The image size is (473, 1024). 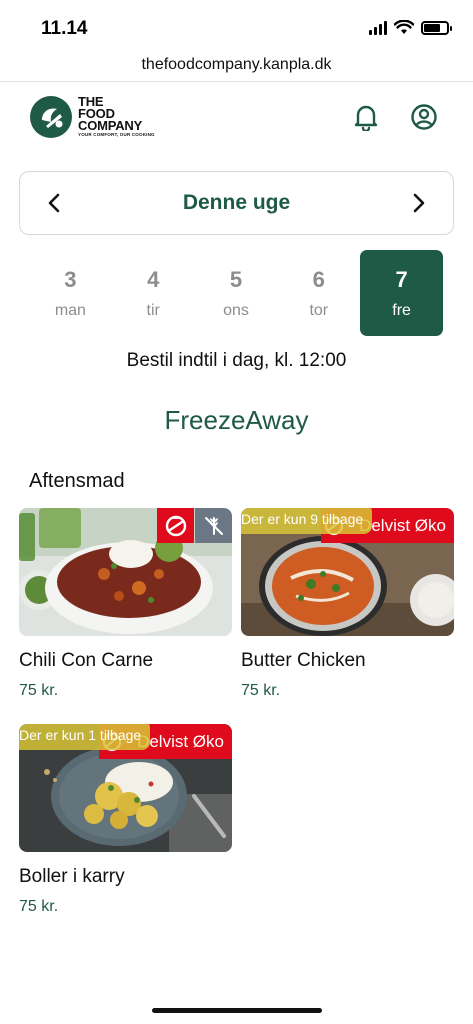 What do you see at coordinates (70, 310) in the screenshot?
I see `day-name: man` at bounding box center [70, 310].